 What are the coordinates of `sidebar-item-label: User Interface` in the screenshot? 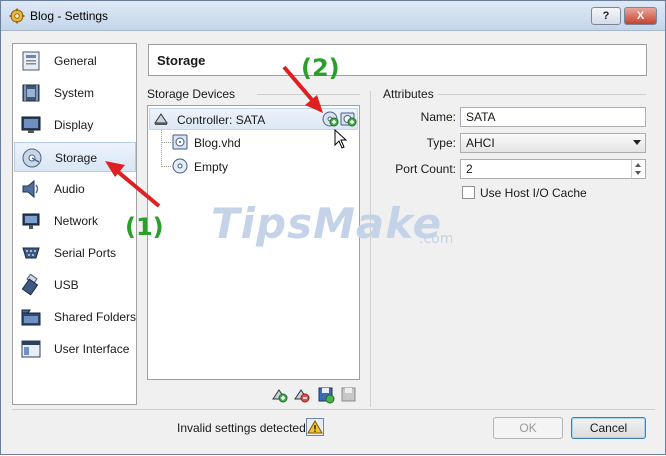 It's located at (92, 349).